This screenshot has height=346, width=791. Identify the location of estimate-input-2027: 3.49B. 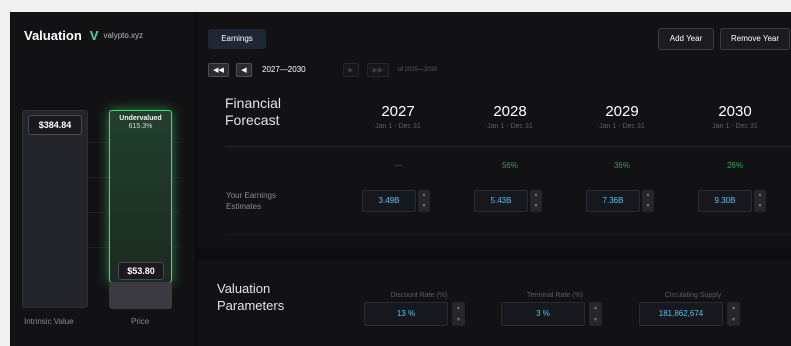
(389, 201).